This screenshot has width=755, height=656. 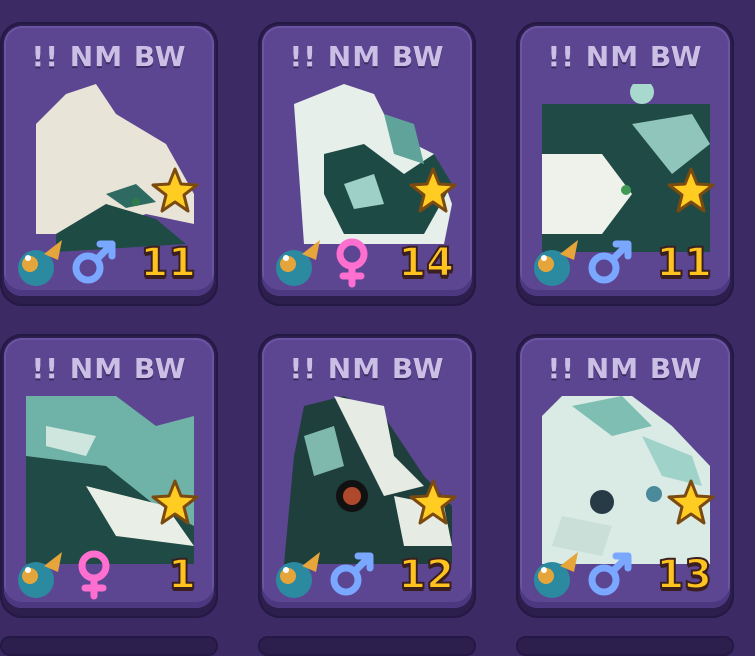 I want to click on pet-card: !! NM BW 14, so click(x=367, y=164).